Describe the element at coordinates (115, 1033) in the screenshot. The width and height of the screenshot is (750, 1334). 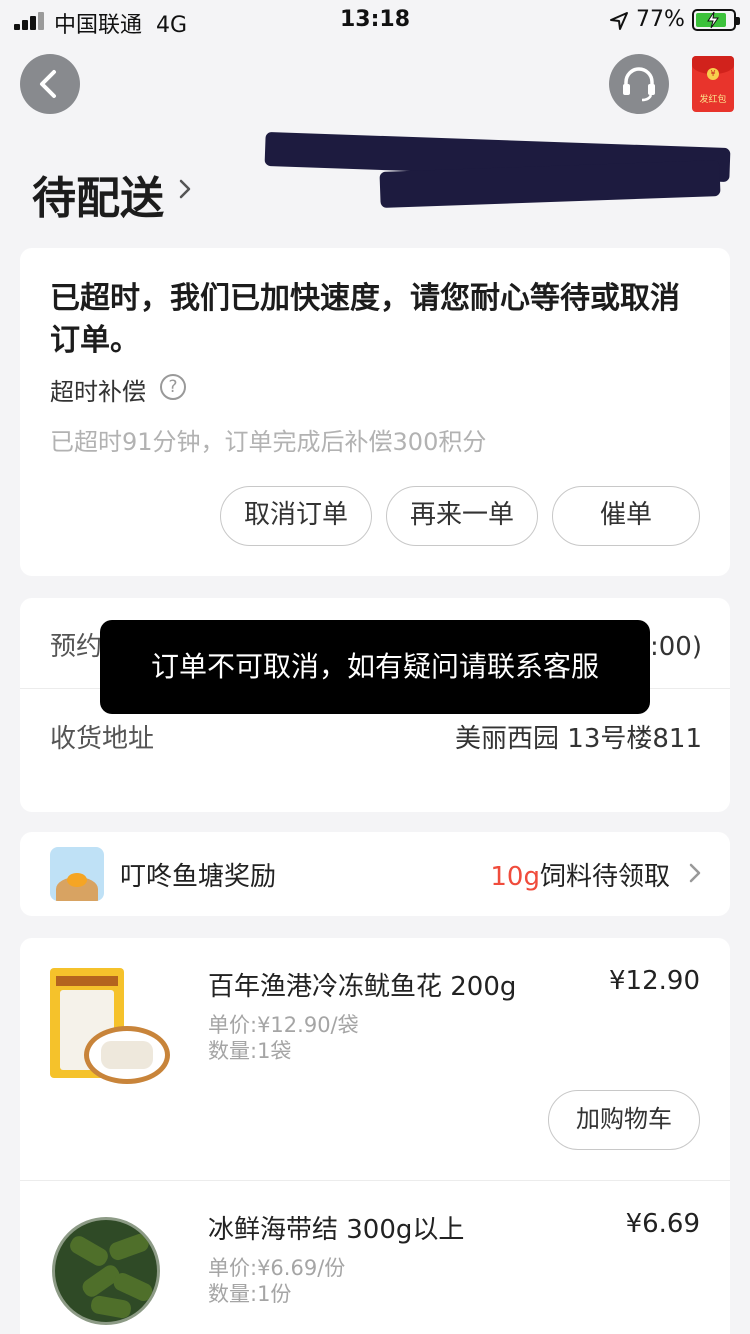
I see `squid-product-image` at that location.